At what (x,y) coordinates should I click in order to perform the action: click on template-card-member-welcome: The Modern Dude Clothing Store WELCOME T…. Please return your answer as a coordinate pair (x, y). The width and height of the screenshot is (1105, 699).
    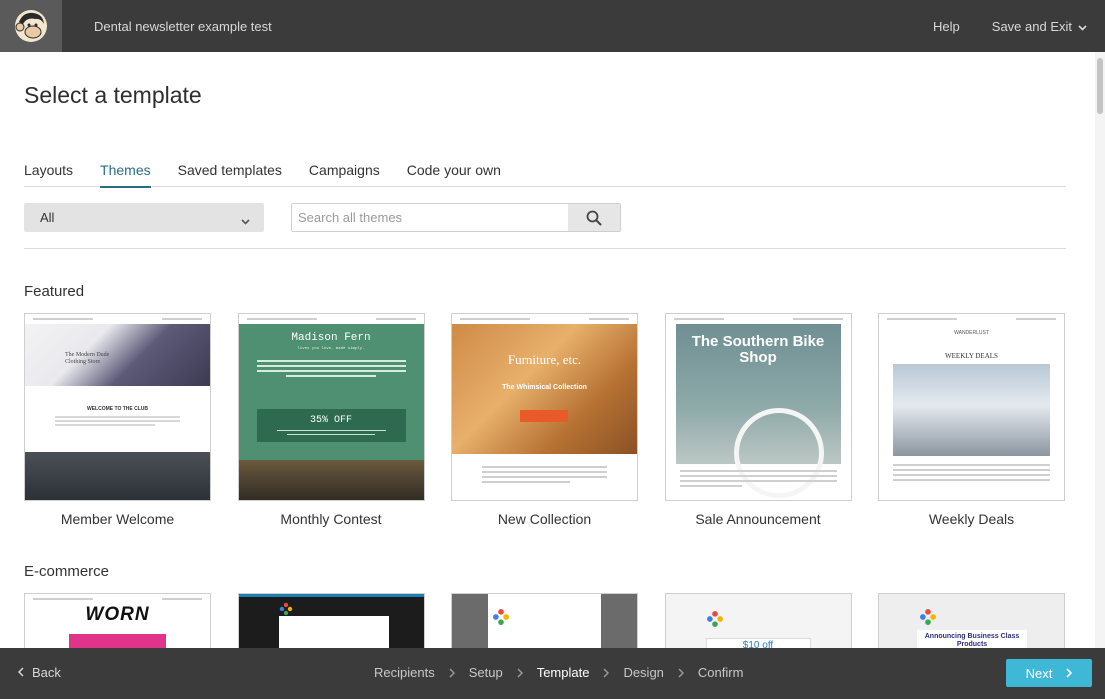
    Looking at the image, I should click on (117, 420).